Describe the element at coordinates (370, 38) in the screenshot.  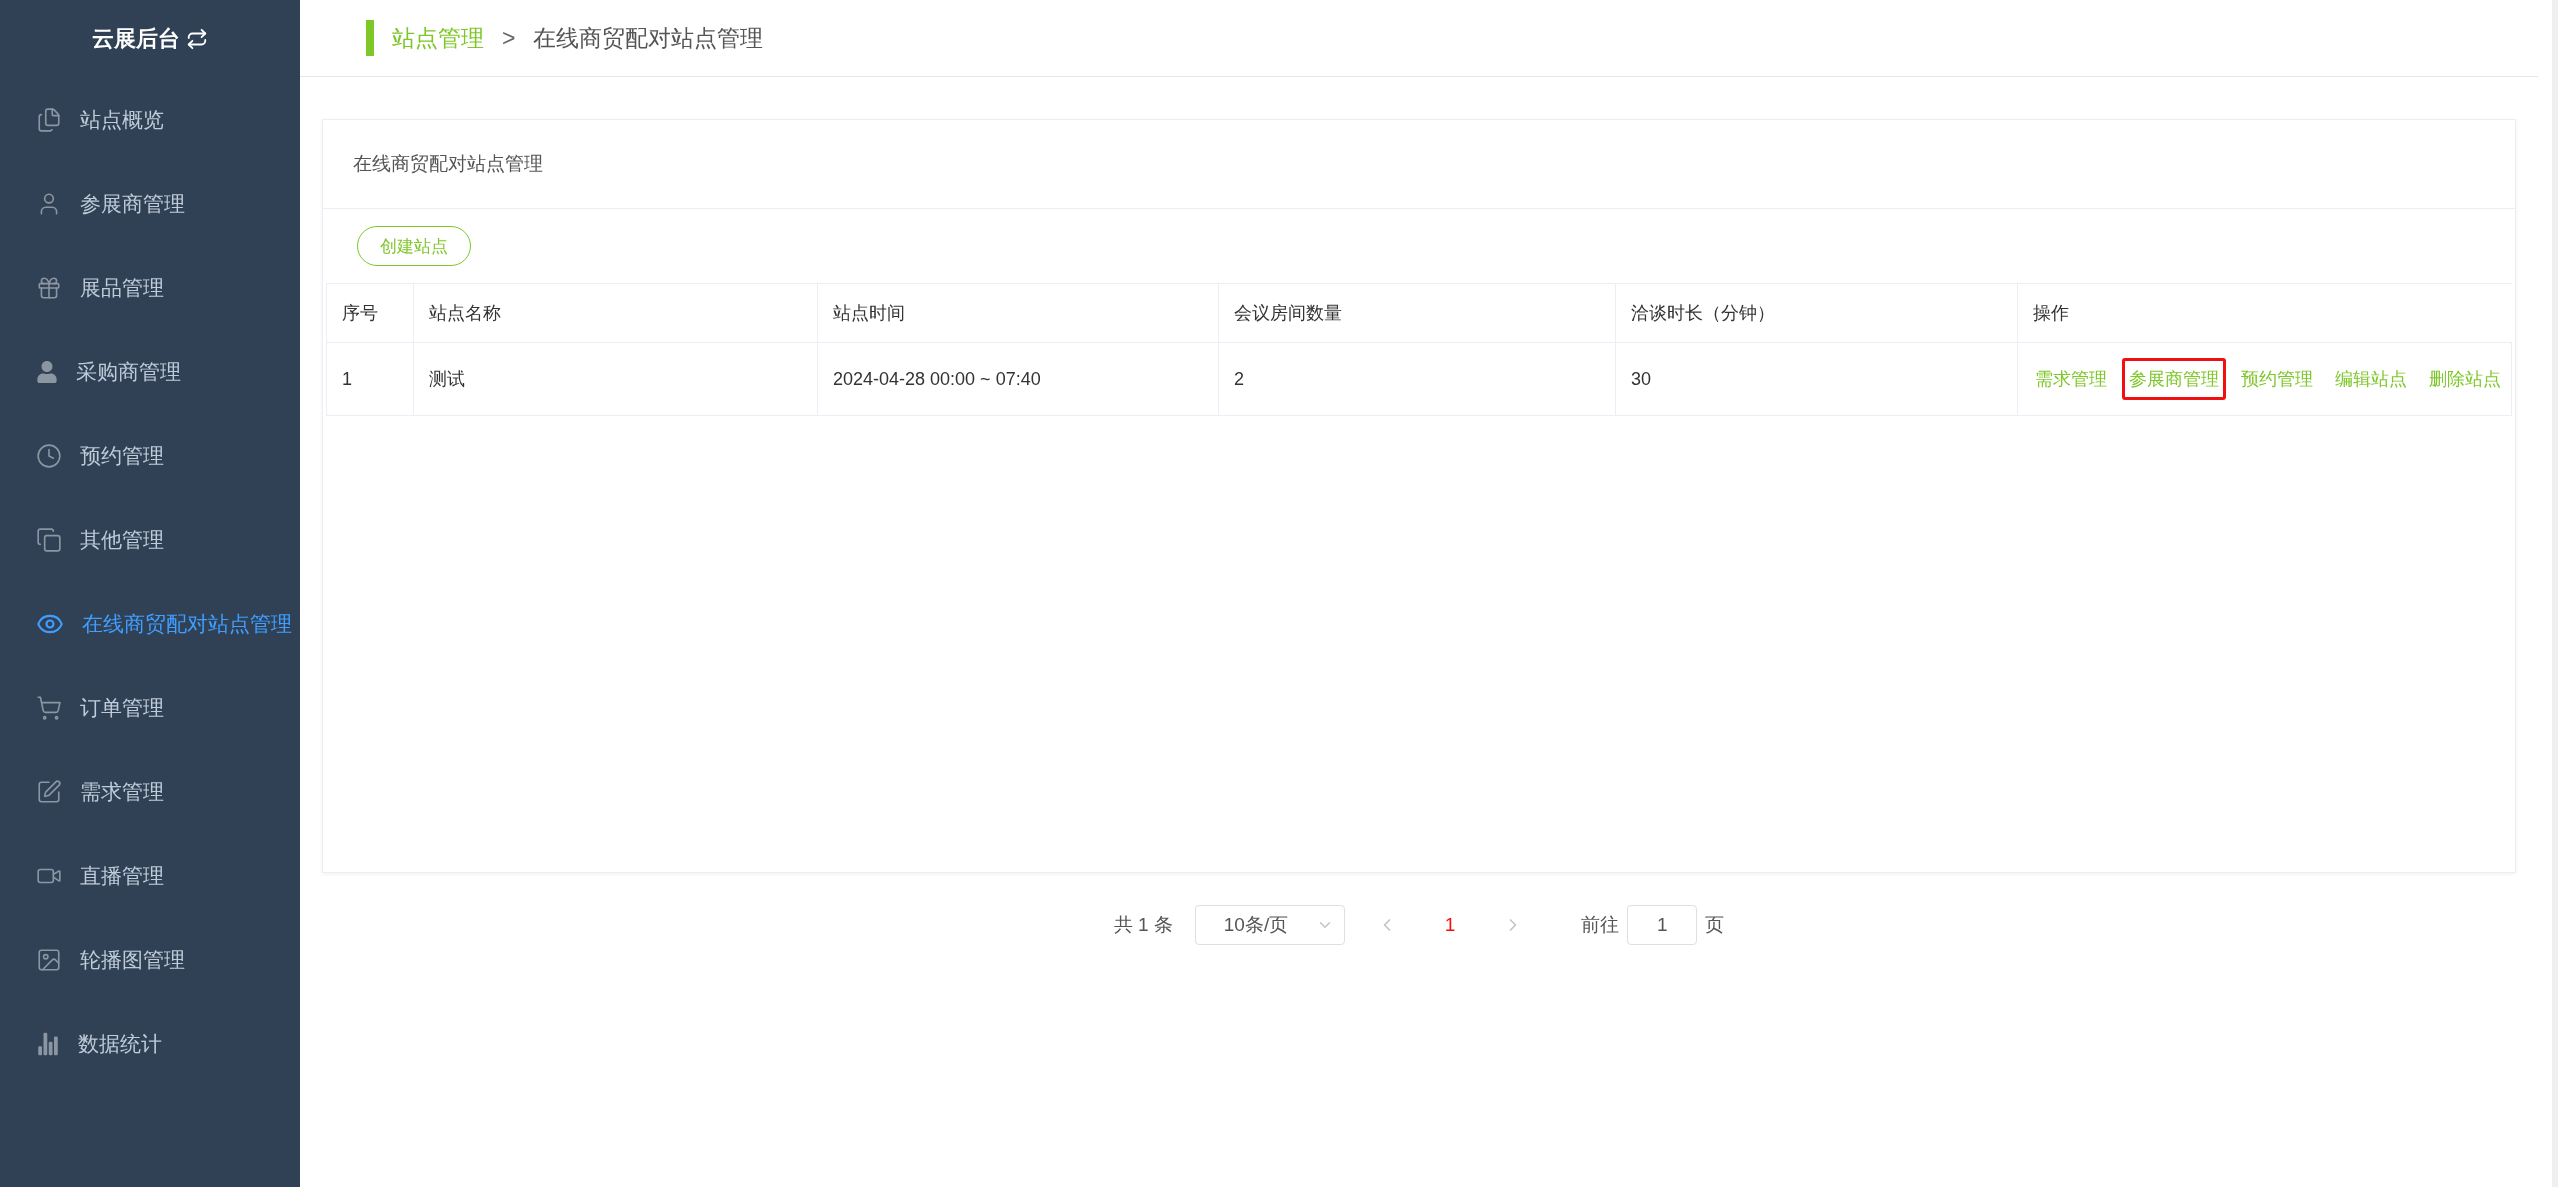
I see `accent-bar` at that location.